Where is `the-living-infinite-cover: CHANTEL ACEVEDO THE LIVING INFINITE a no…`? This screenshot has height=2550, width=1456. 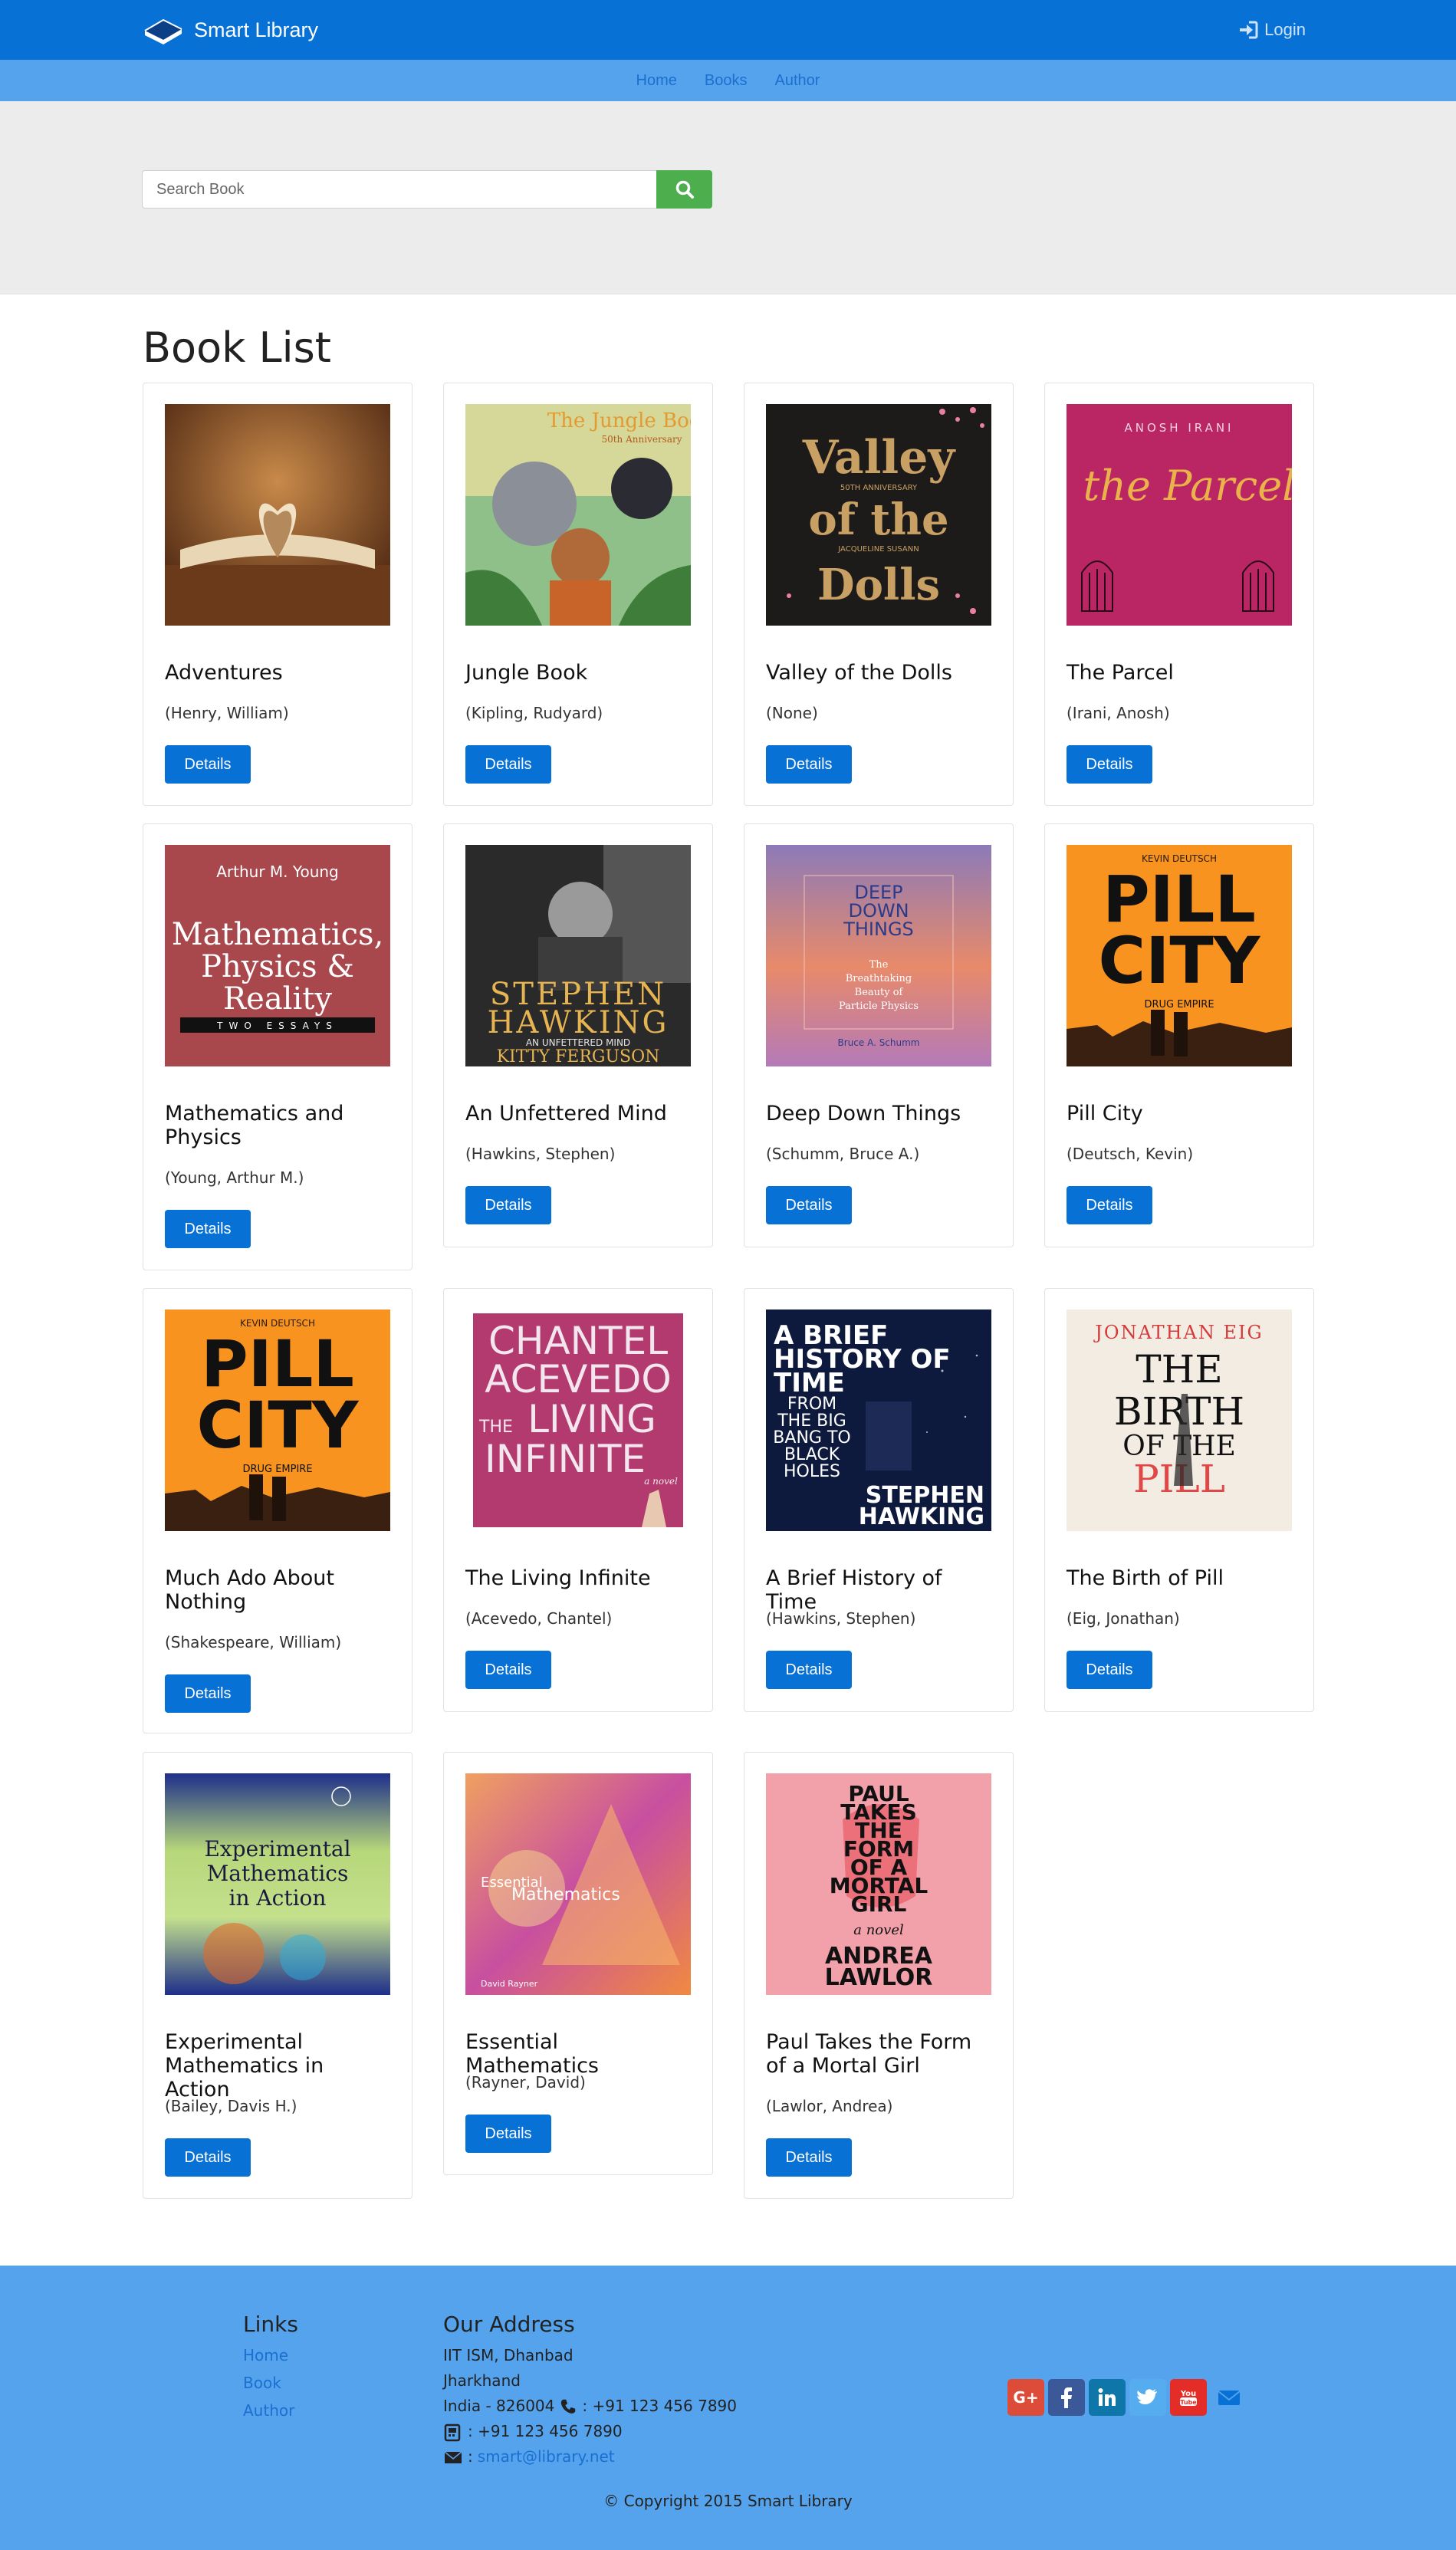
the-living-infinite-cover: CHANTEL ACEVEDO THE LIVING INFINITE a no… is located at coordinates (578, 1420).